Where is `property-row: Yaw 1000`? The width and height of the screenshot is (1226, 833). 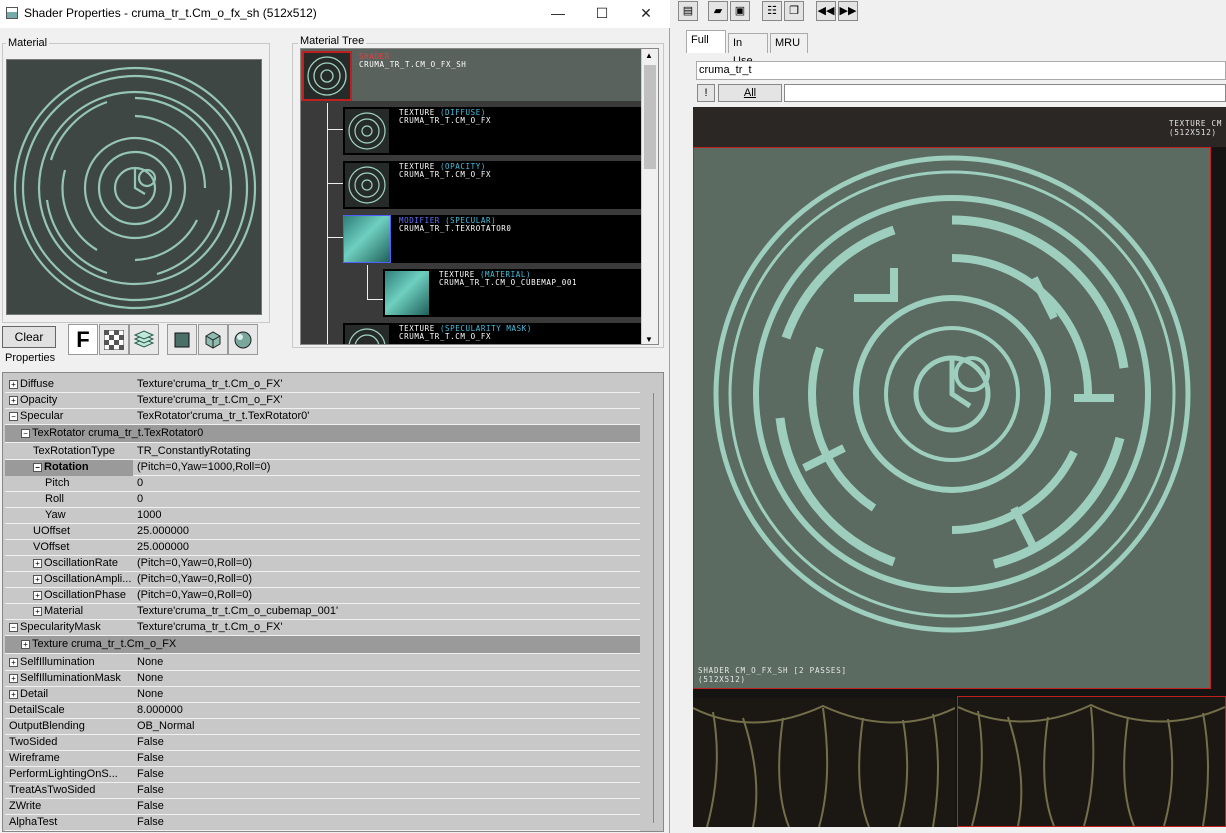 property-row: Yaw 1000 is located at coordinates (322, 516).